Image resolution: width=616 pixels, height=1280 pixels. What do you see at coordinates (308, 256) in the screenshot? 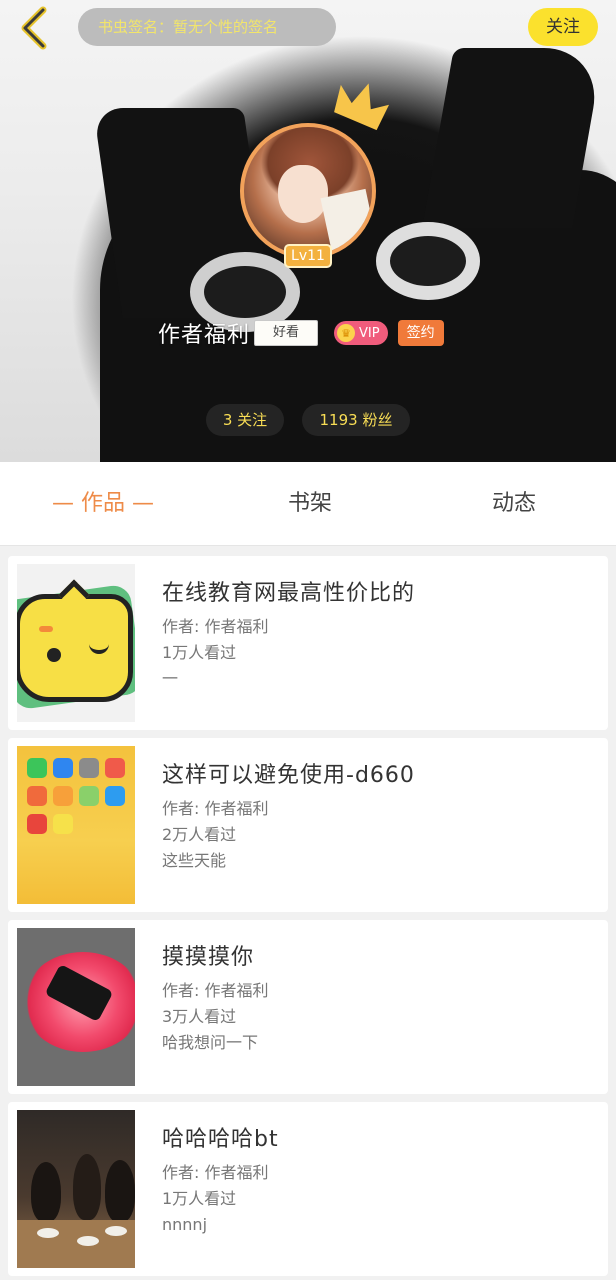
I see `level-badge: Lv11` at bounding box center [308, 256].